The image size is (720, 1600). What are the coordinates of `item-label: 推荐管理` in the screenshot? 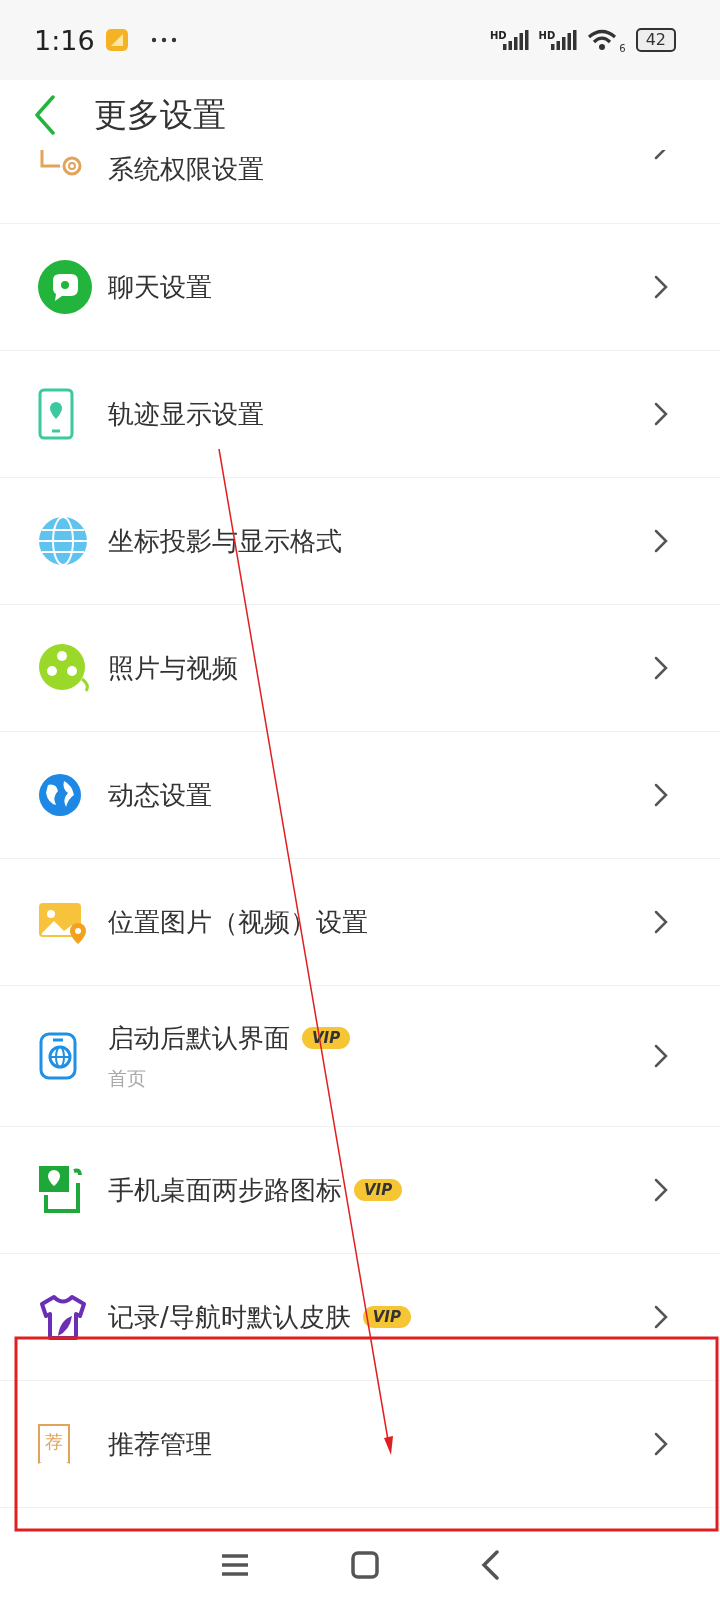 It's located at (160, 1444).